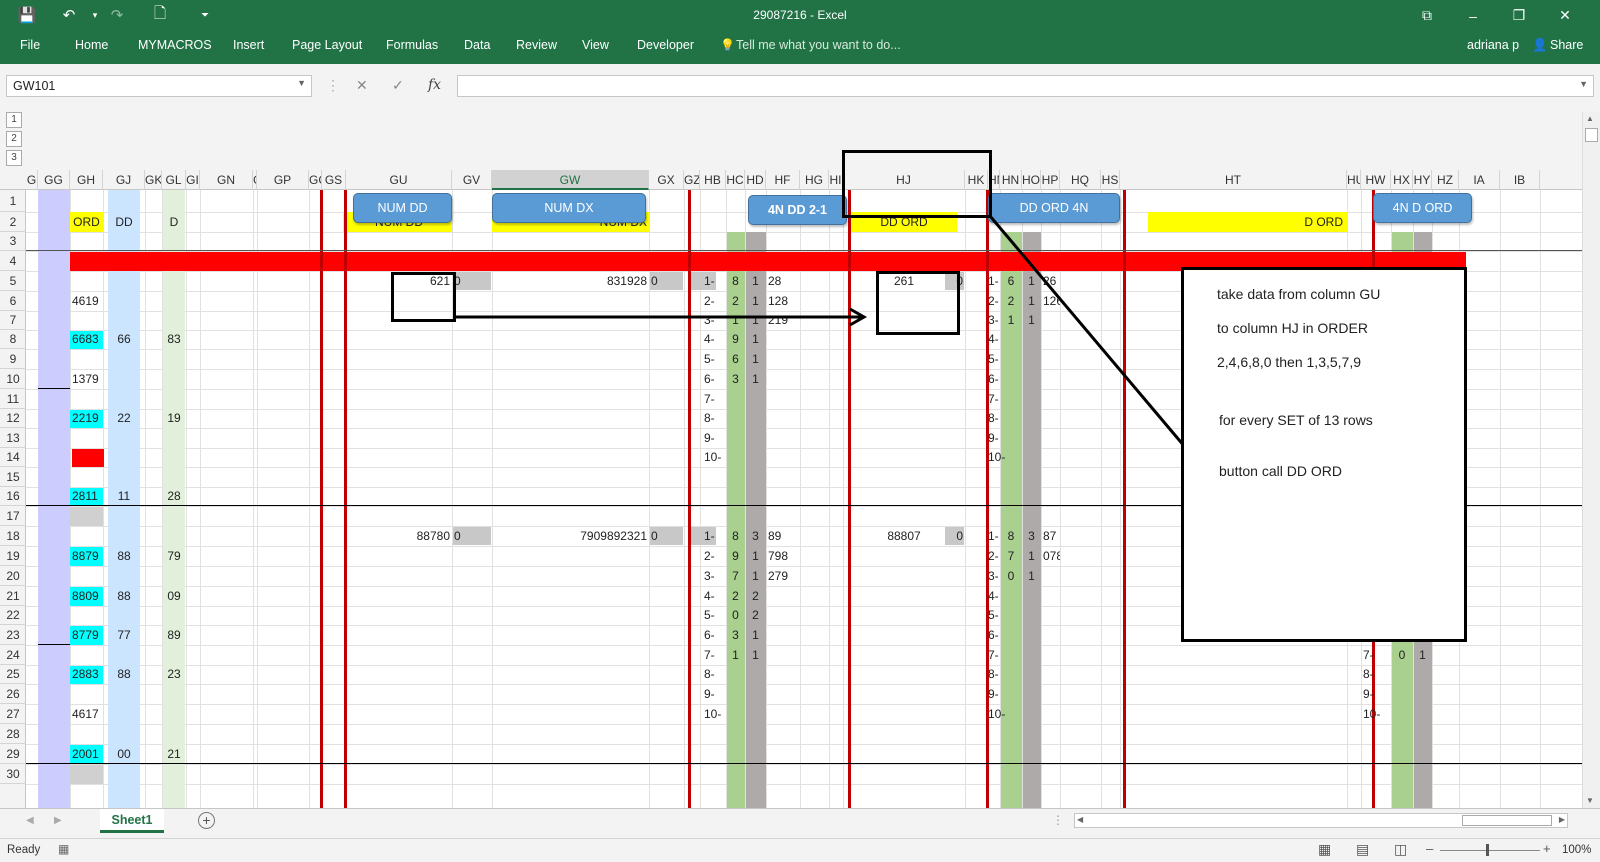  What do you see at coordinates (1289, 362) in the screenshot?
I see `callout-line-3: 2,4,6,8,0 then 1,3,5,7,9` at bounding box center [1289, 362].